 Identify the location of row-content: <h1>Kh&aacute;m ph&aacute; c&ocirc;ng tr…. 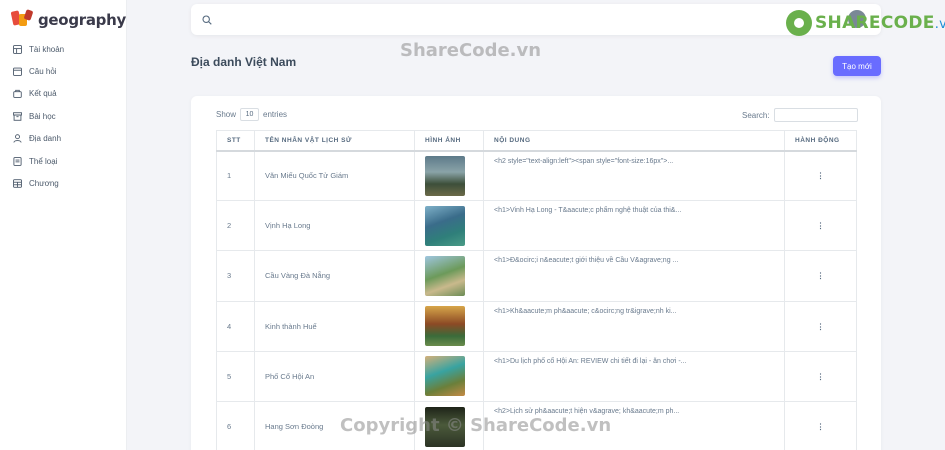
(634, 326).